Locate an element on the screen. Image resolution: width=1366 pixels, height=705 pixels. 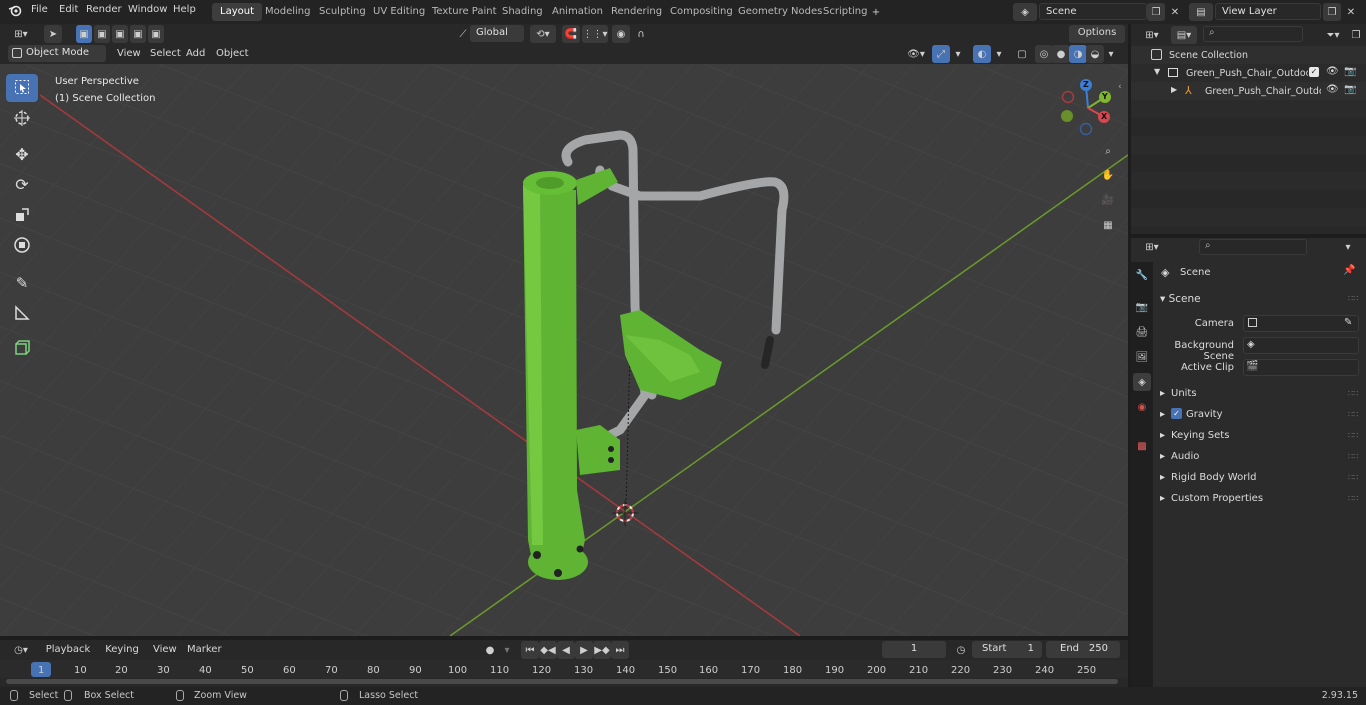
shading-dropdown-icon: ▾ is located at coordinates (1111, 54).